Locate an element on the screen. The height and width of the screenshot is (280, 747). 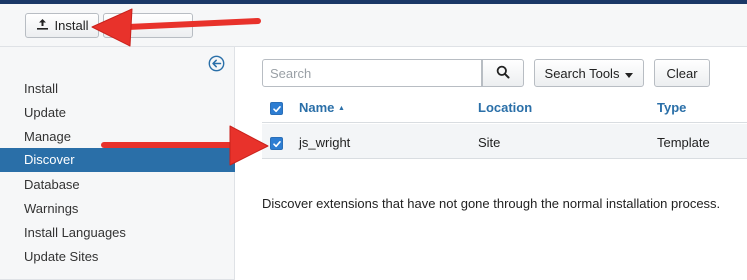
sidebar-item-manage: Manage is located at coordinates (117, 137).